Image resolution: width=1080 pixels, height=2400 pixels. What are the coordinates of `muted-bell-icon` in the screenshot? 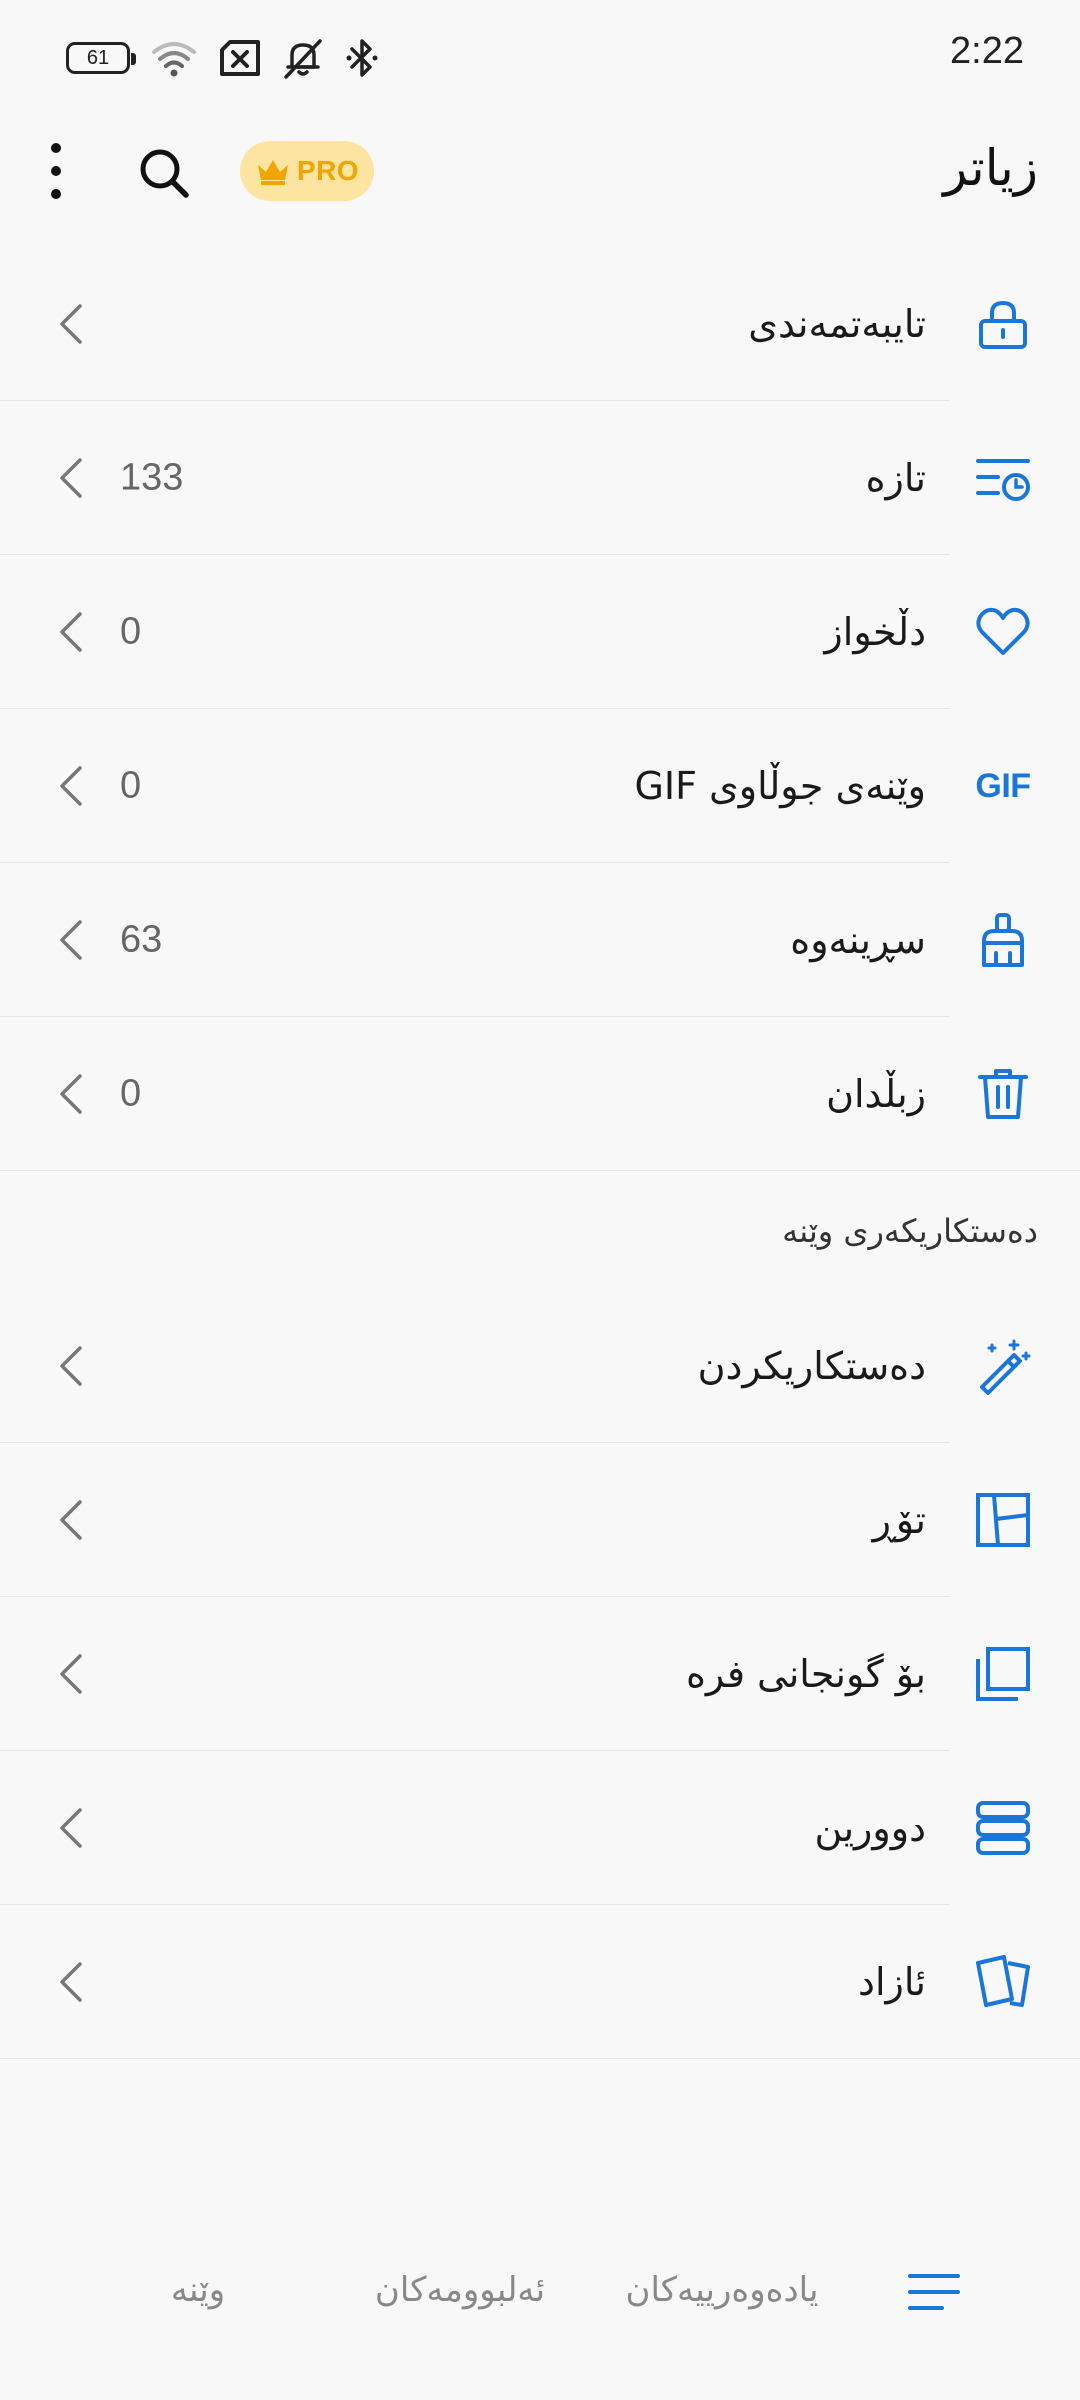 It's located at (303, 59).